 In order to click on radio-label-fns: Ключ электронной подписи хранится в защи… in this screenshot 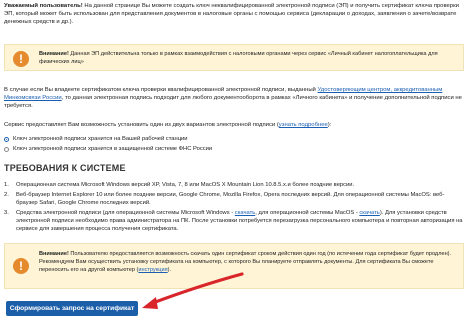, I will do `click(113, 149)`.